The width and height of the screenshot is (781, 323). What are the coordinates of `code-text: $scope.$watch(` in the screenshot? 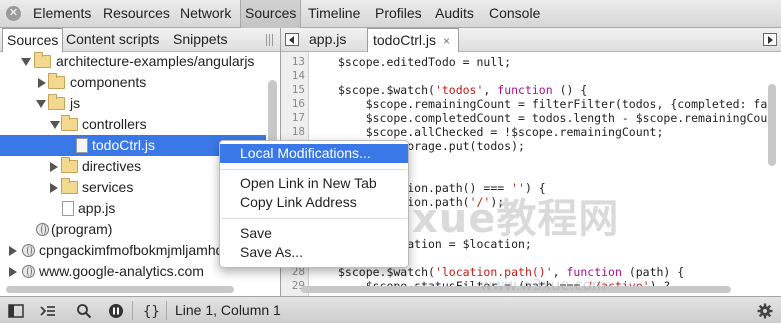 It's located at (386, 90).